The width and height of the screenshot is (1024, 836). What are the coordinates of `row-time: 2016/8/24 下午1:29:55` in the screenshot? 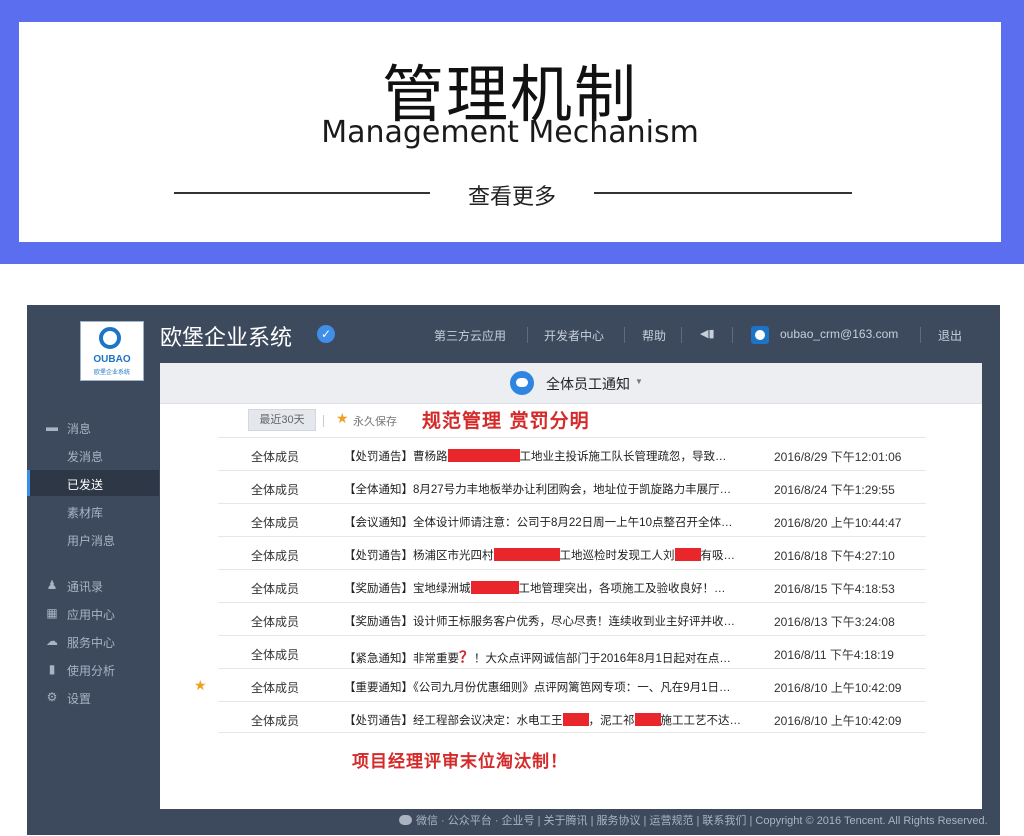 It's located at (834, 490).